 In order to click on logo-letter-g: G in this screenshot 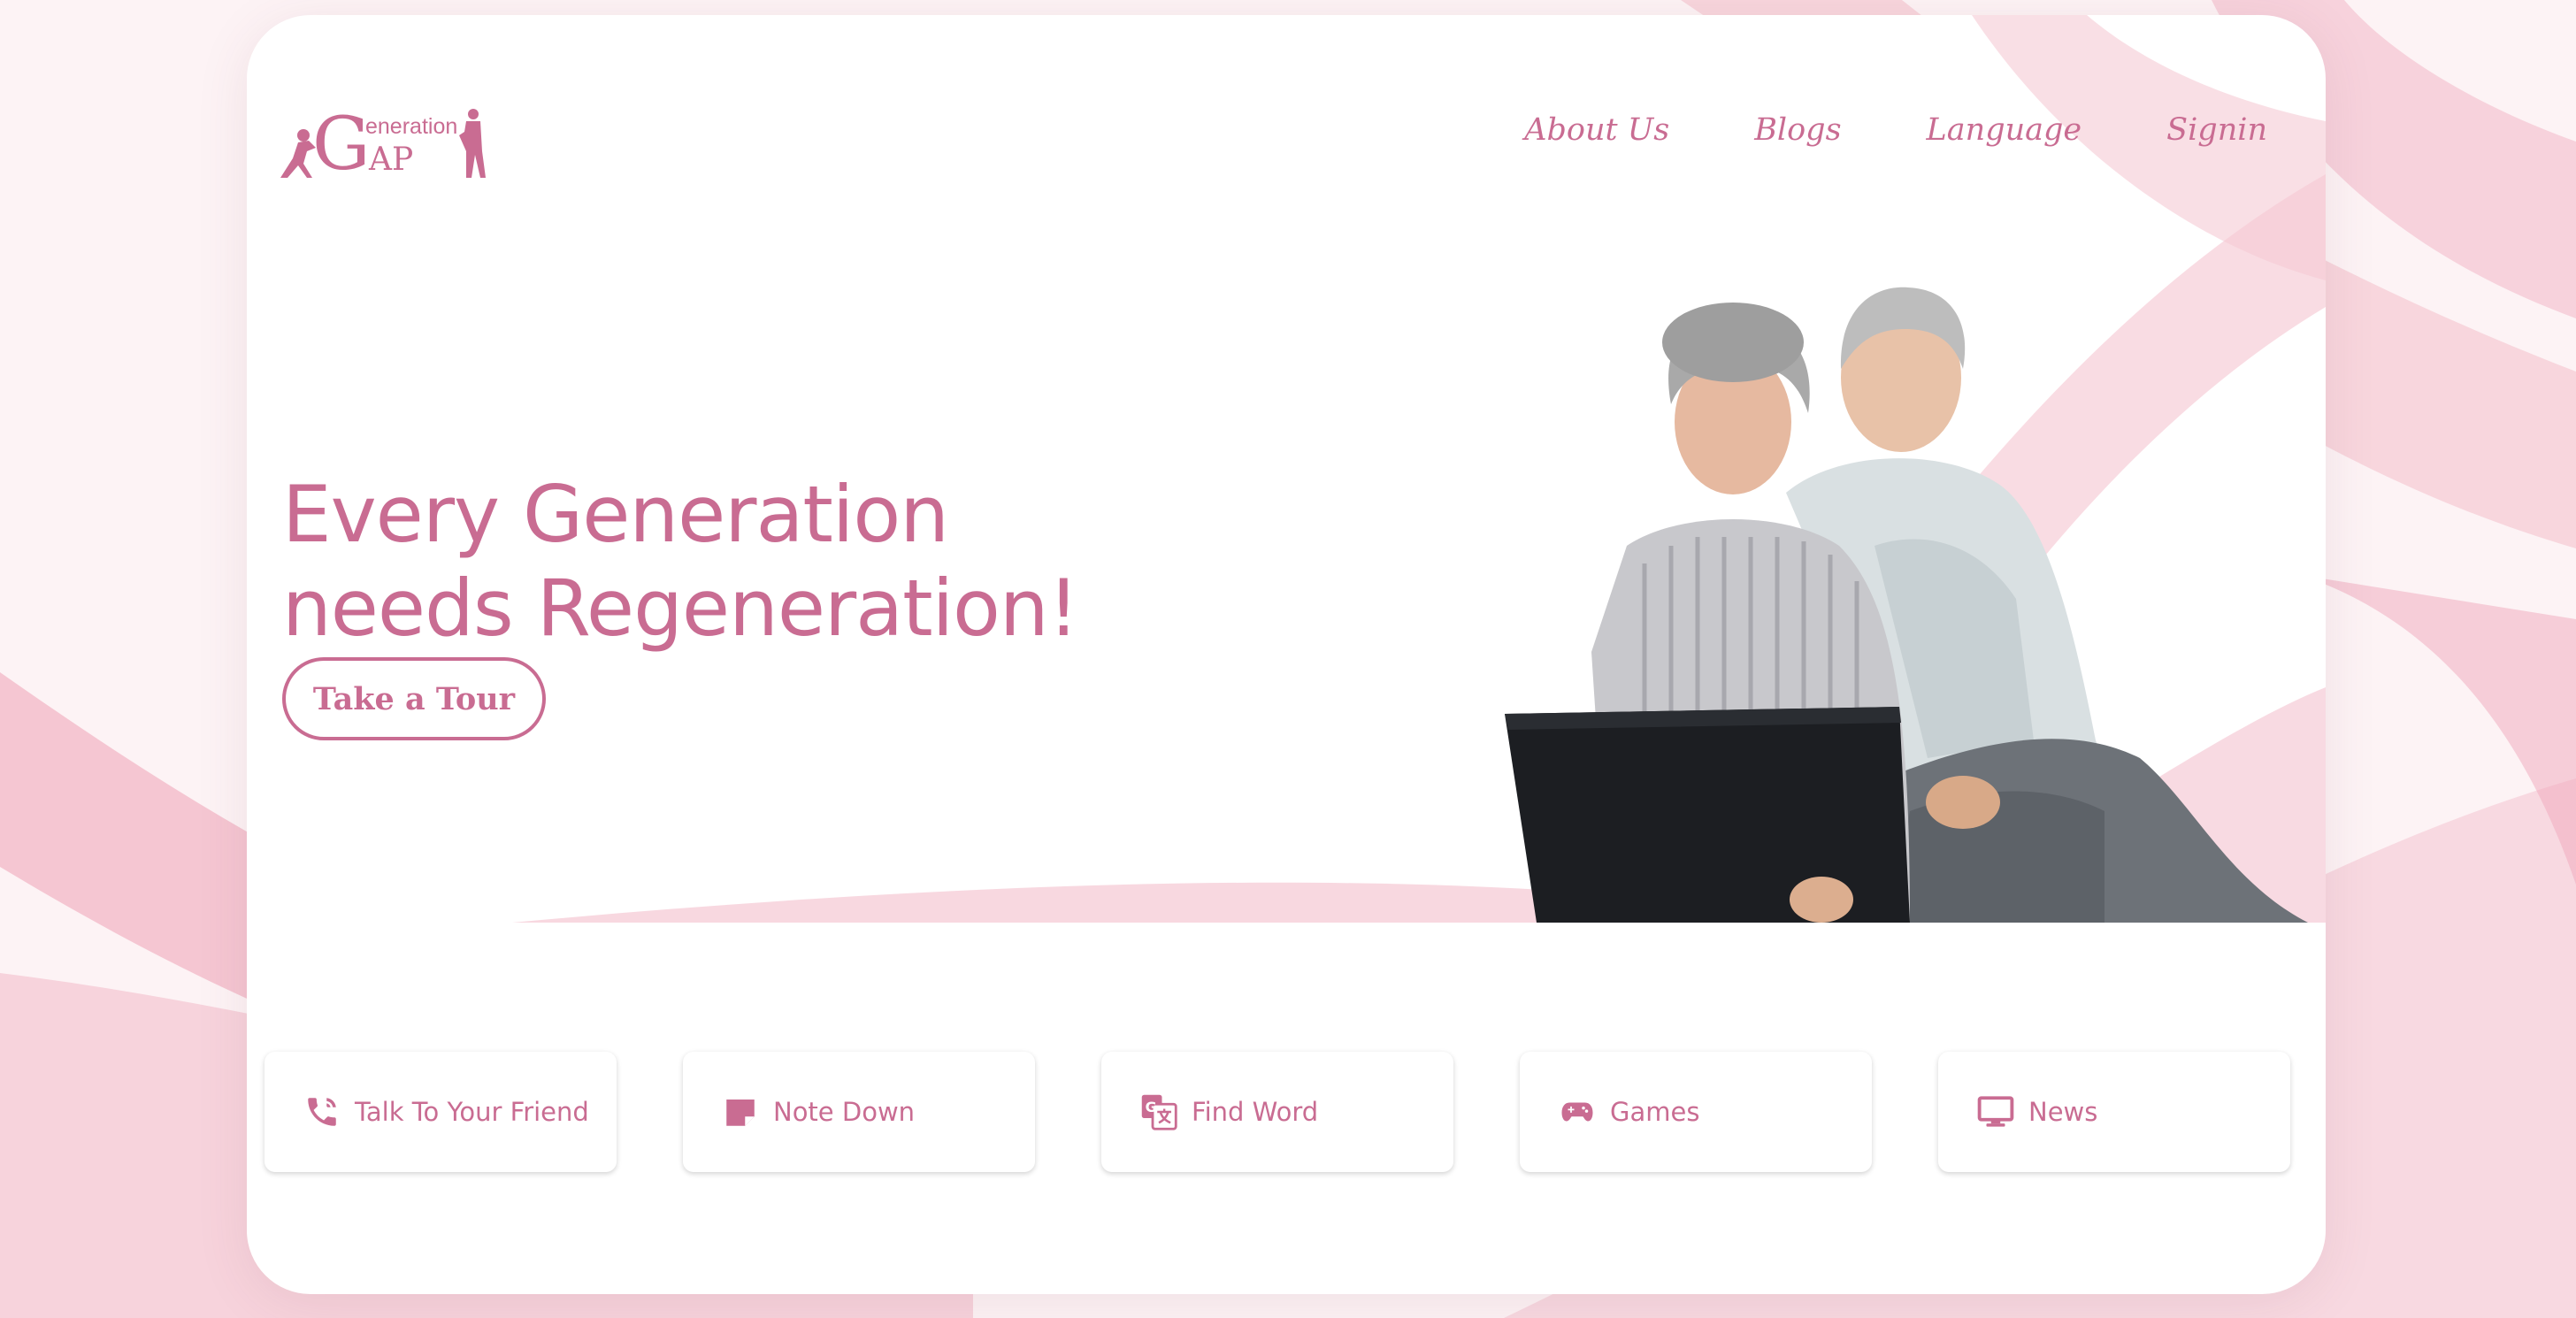, I will do `click(341, 145)`.